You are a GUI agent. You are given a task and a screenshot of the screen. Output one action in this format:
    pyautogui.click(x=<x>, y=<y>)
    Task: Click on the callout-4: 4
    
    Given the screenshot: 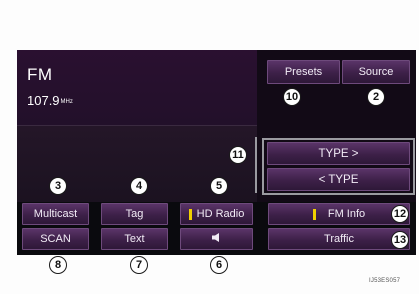 What is the action you would take?
    pyautogui.click(x=139, y=186)
    